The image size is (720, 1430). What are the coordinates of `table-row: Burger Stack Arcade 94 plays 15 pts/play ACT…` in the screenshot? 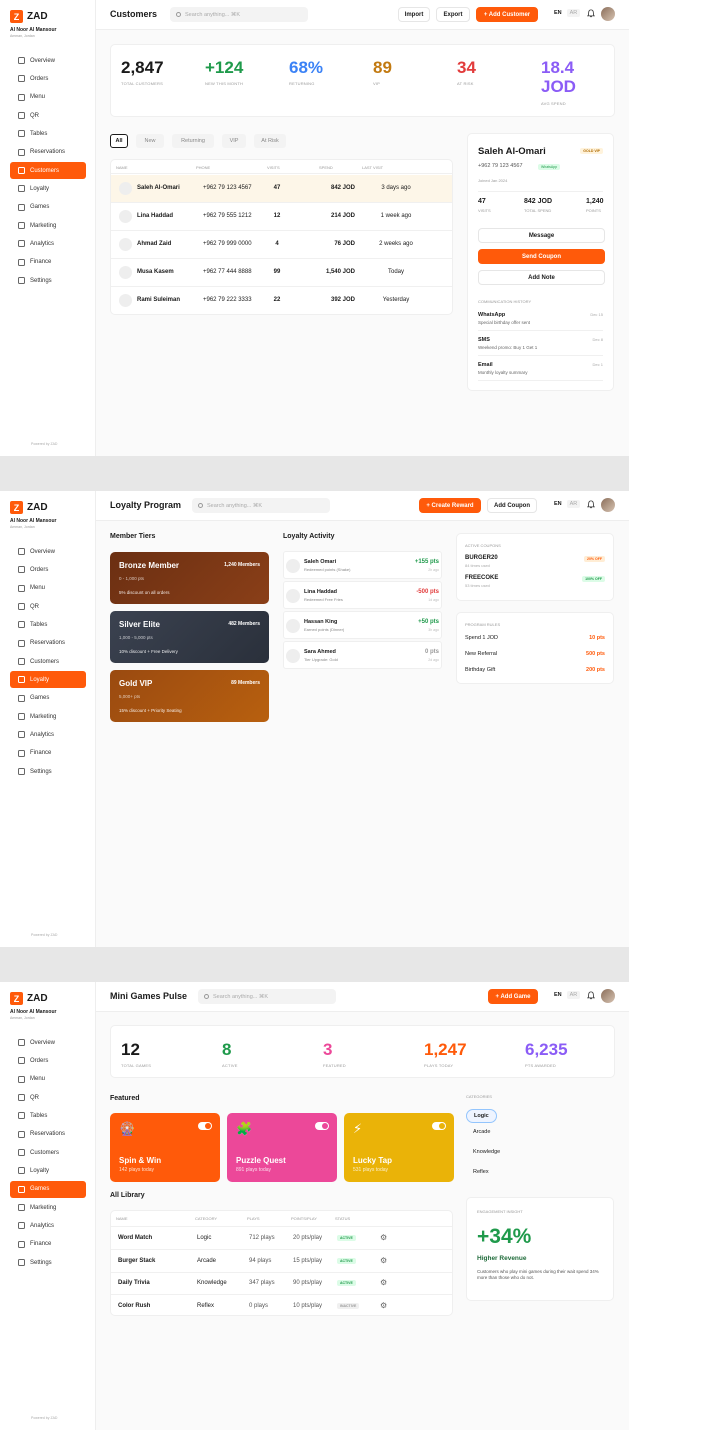 It's located at (281, 1262).